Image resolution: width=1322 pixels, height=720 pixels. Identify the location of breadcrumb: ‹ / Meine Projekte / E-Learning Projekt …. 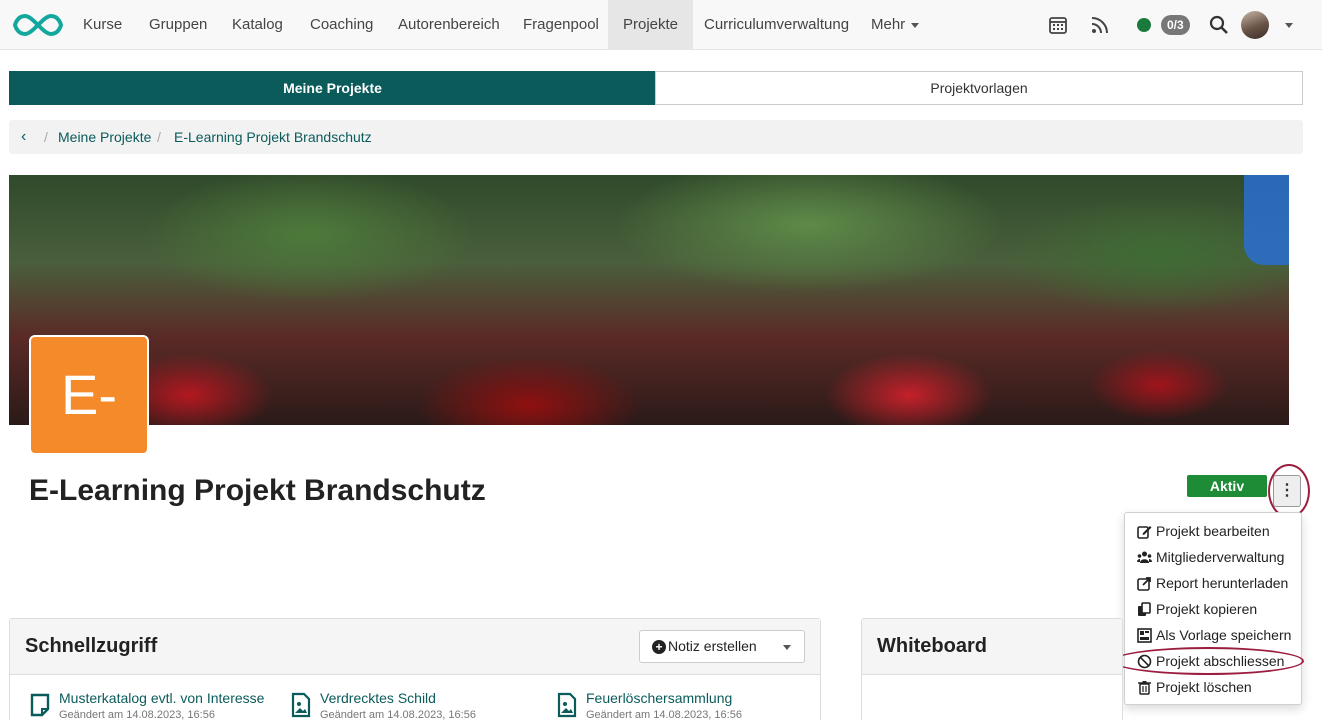
(656, 137).